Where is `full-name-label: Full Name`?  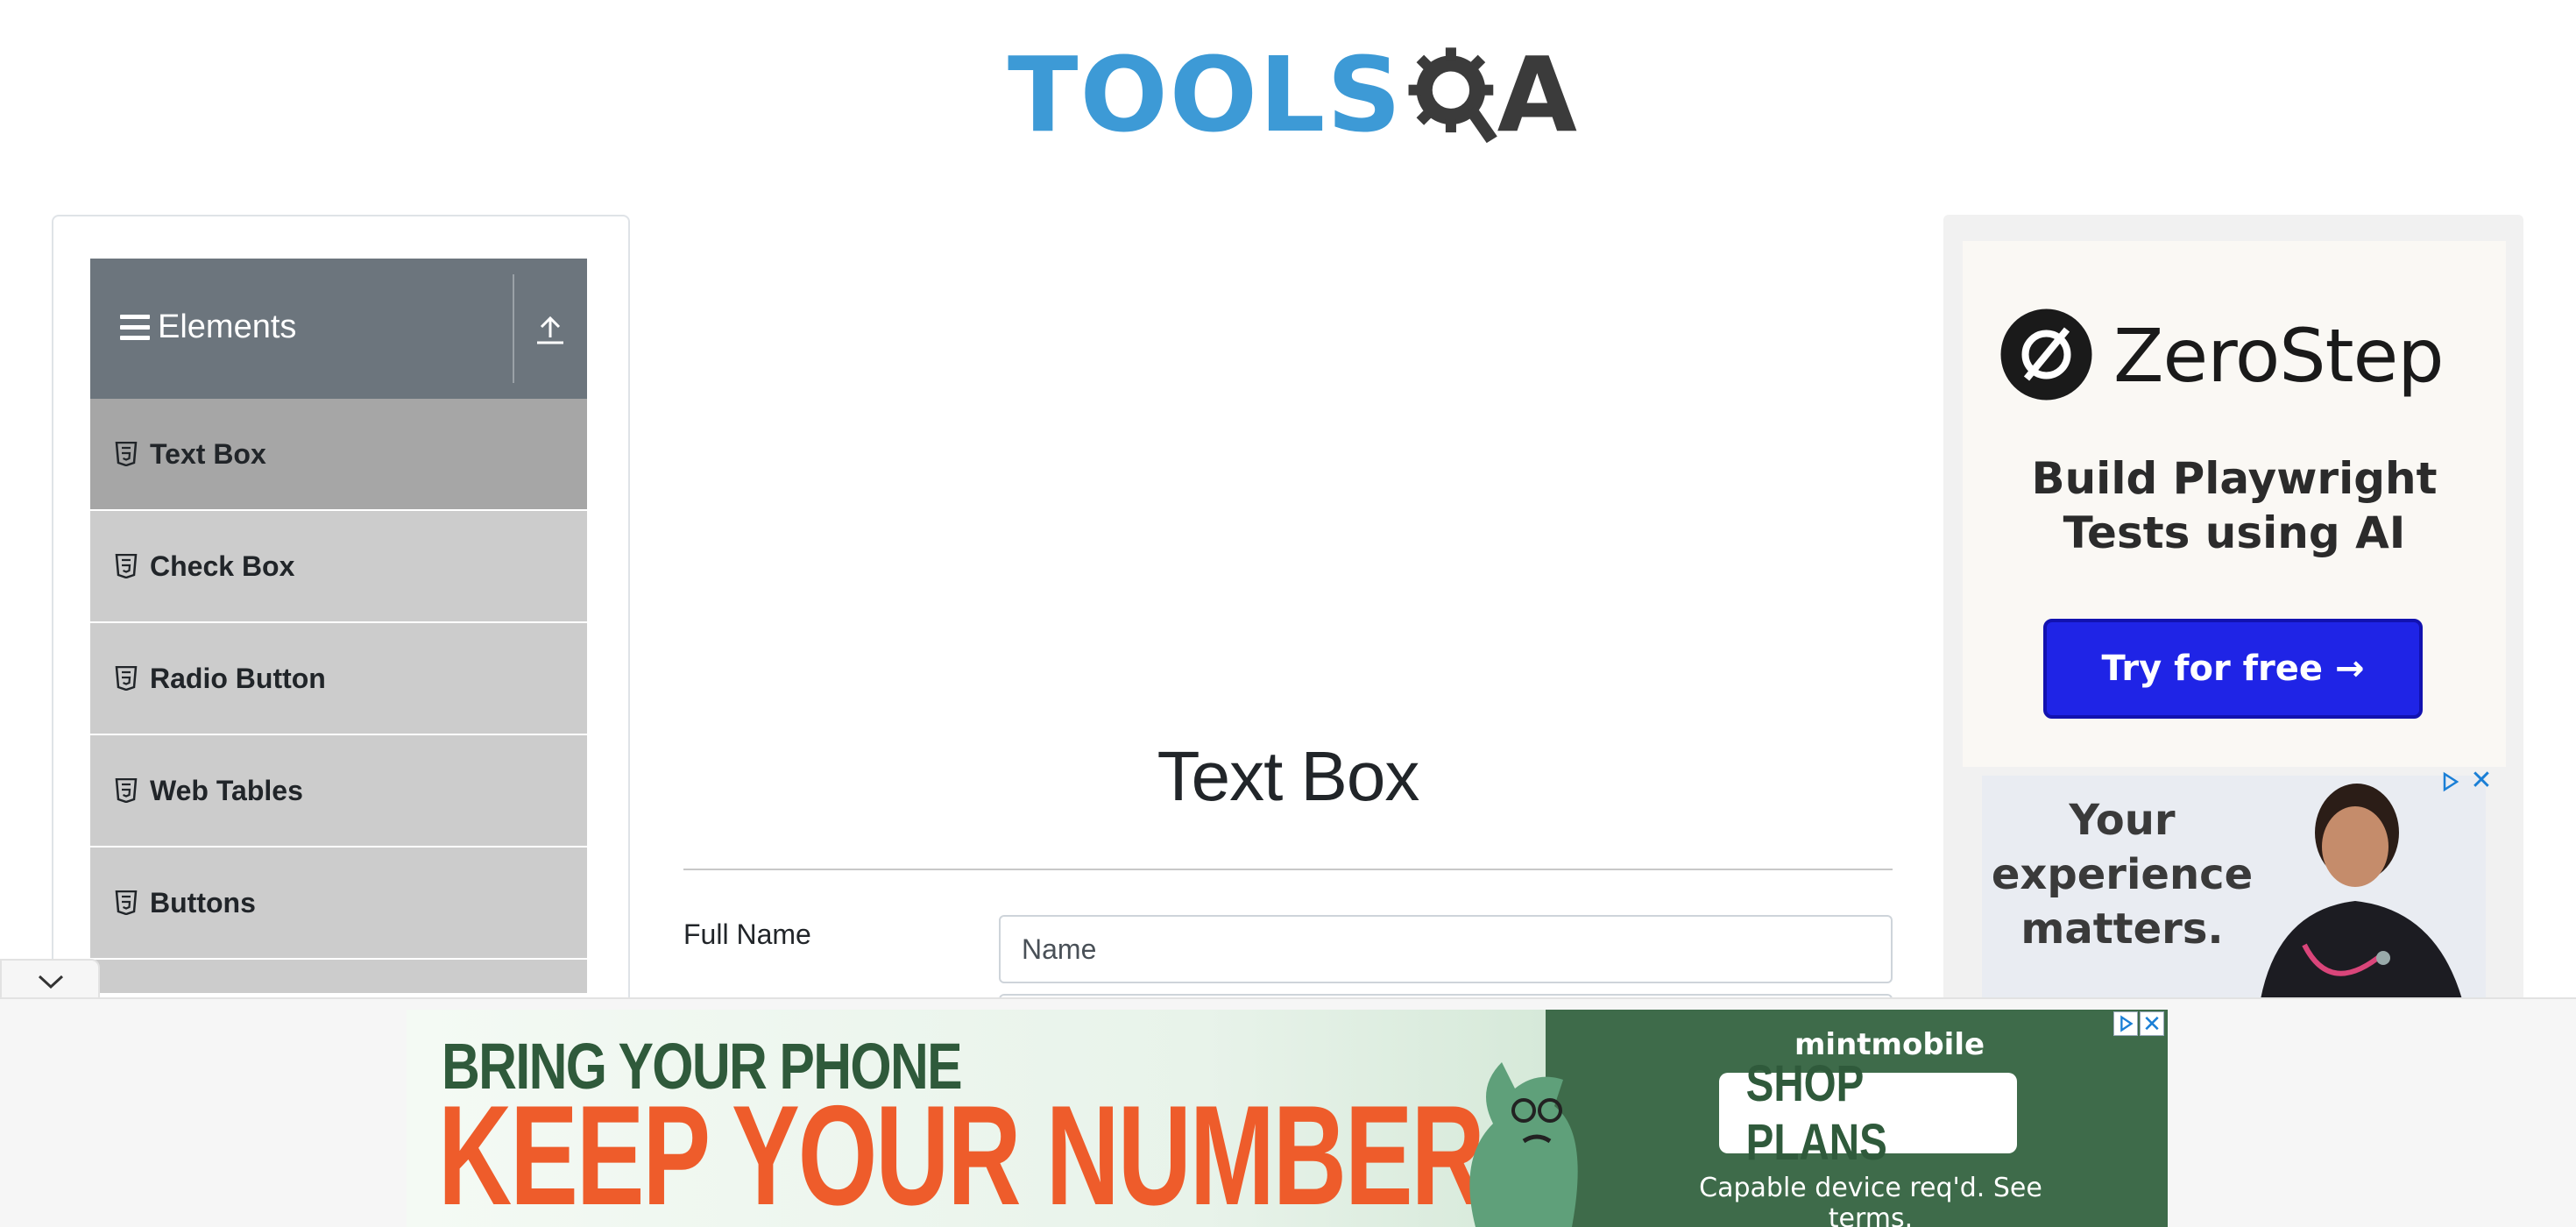 full-name-label: Full Name is located at coordinates (747, 934).